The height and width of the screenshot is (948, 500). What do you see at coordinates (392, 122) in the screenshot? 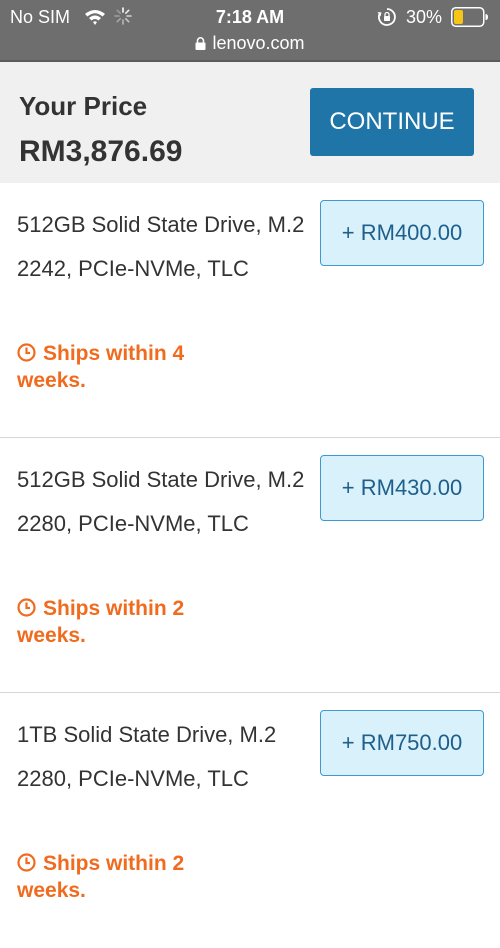
I see `continue-button: CONTINUE` at bounding box center [392, 122].